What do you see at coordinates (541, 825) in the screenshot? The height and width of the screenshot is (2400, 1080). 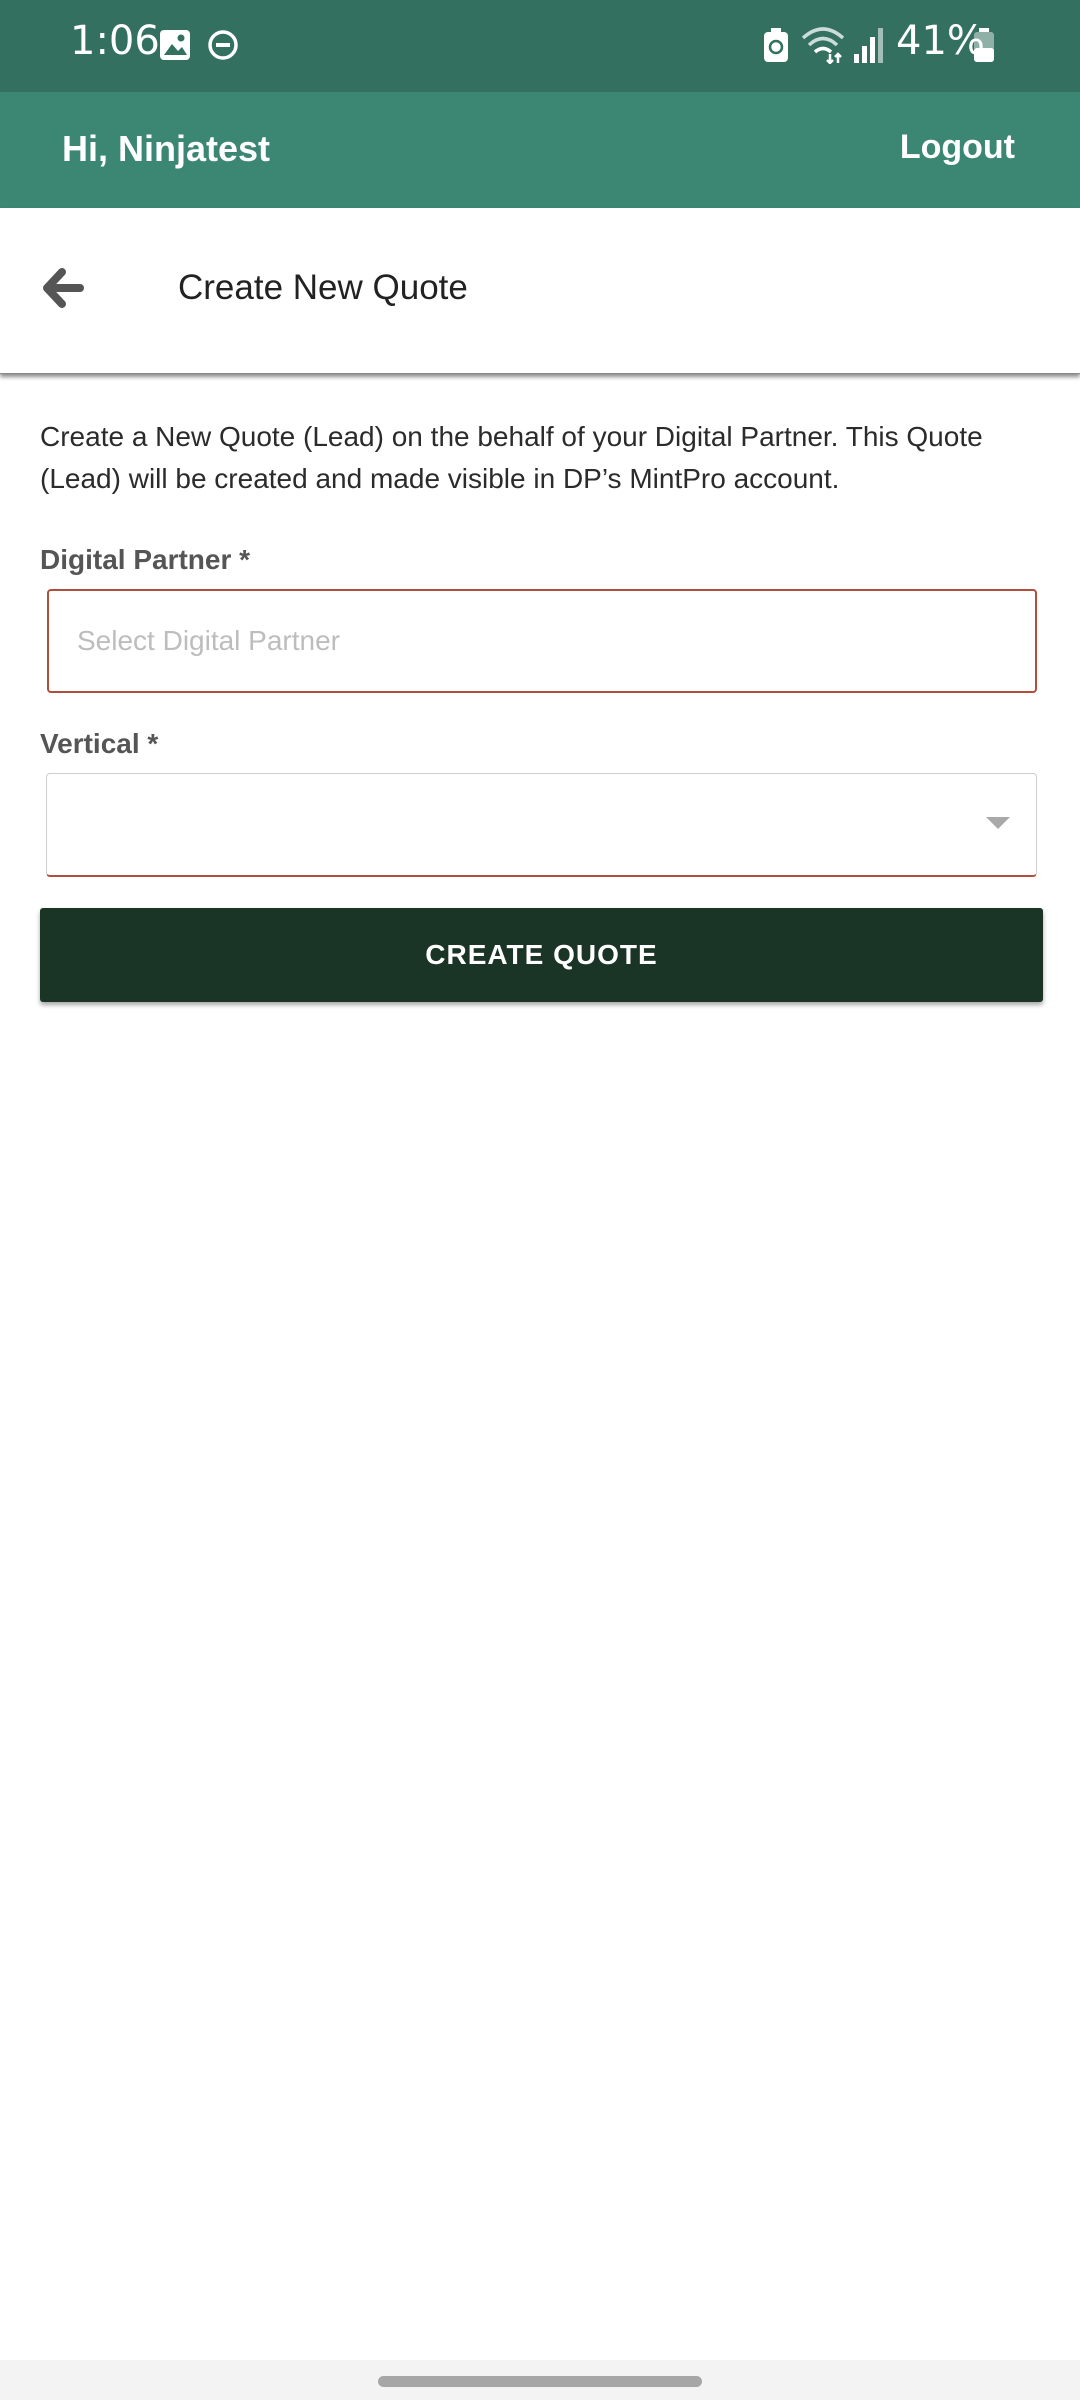 I see `vertical-select` at bounding box center [541, 825].